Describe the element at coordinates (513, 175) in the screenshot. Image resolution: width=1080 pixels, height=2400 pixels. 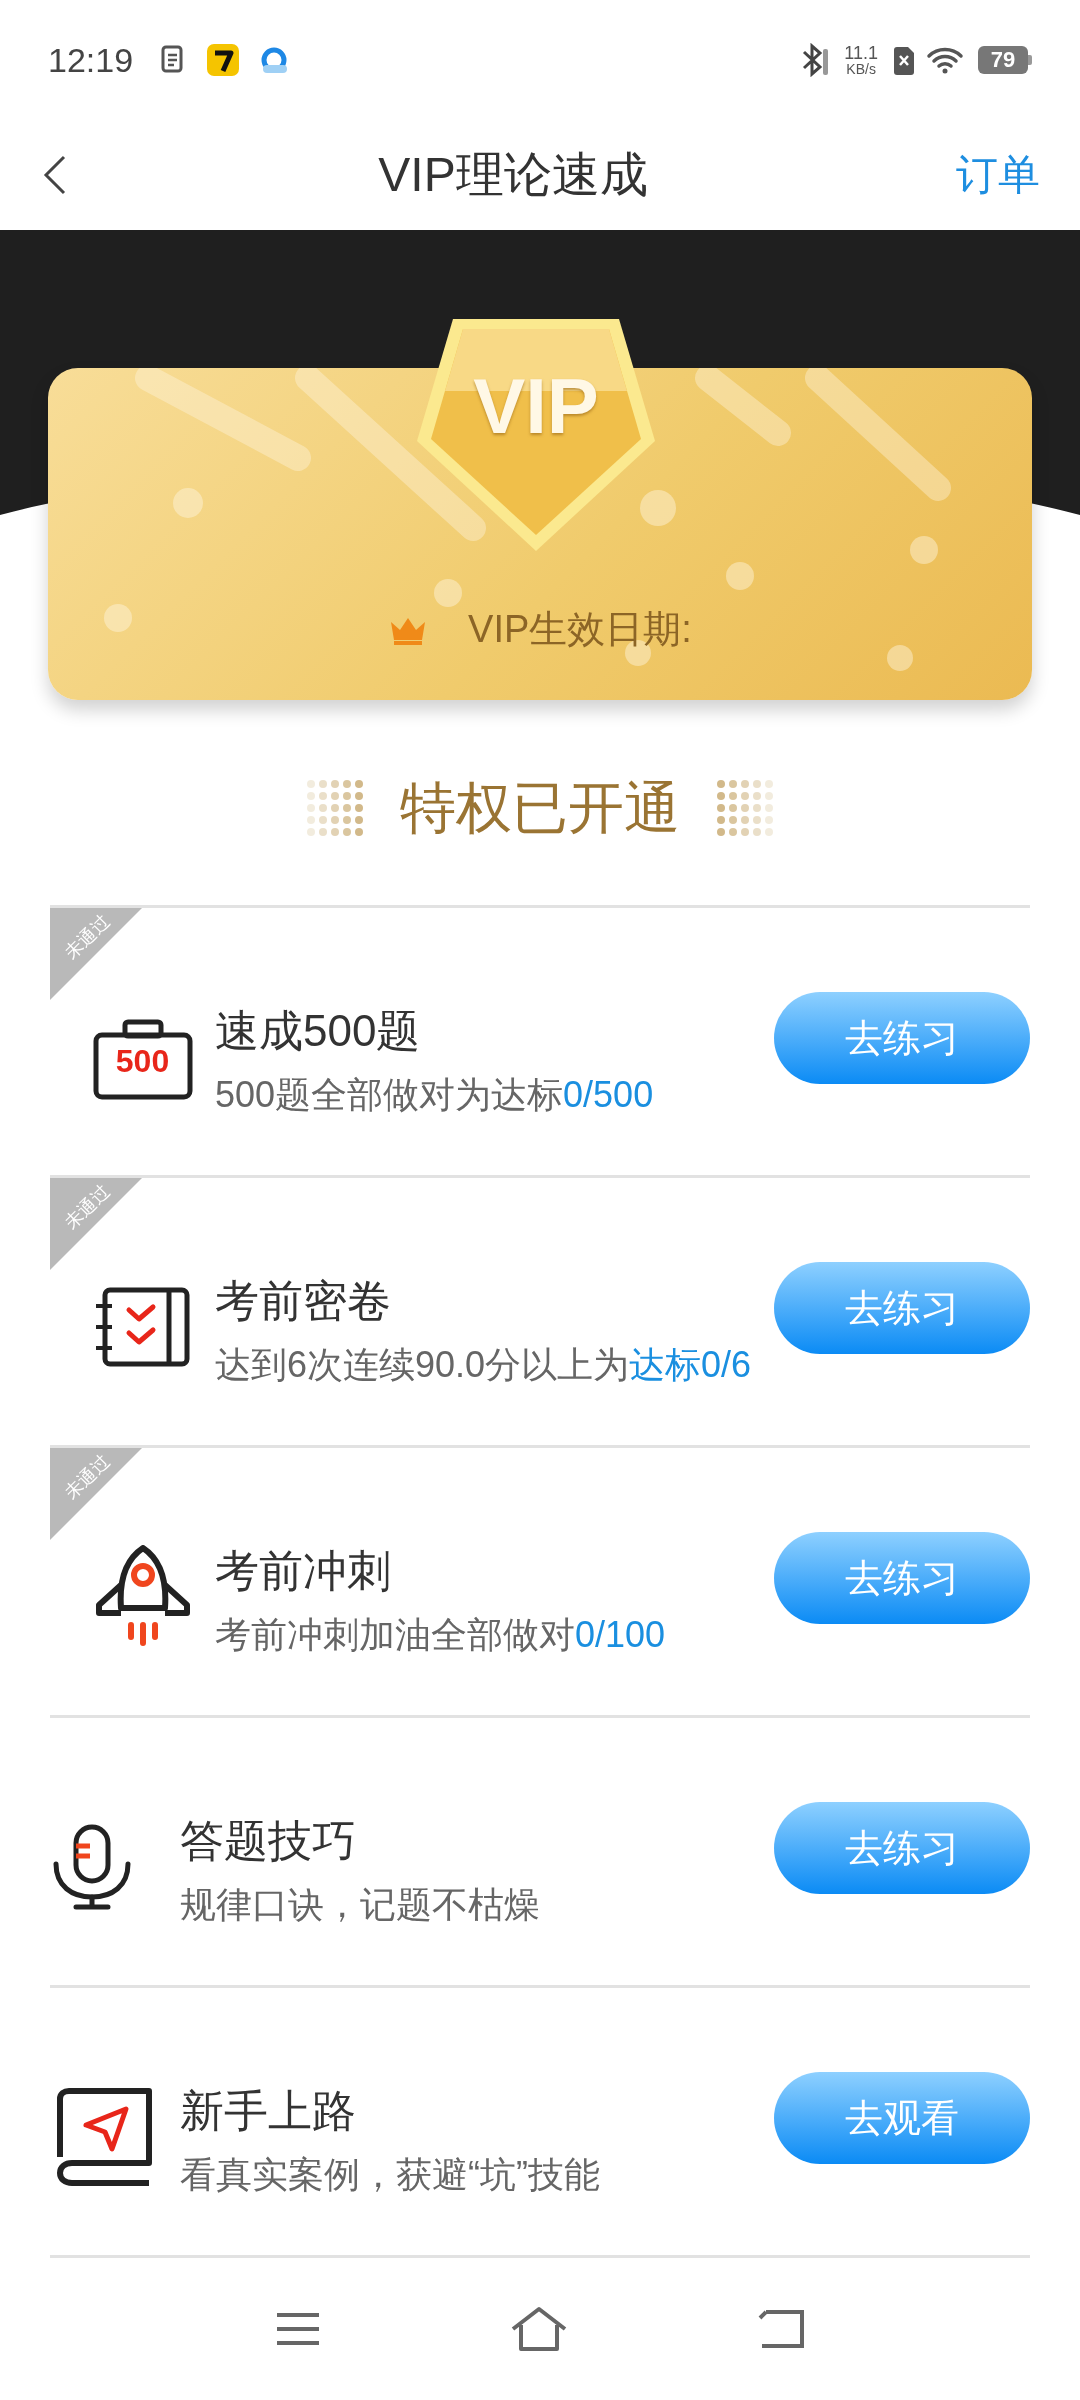
I see `page-title: VIP理论速成` at that location.